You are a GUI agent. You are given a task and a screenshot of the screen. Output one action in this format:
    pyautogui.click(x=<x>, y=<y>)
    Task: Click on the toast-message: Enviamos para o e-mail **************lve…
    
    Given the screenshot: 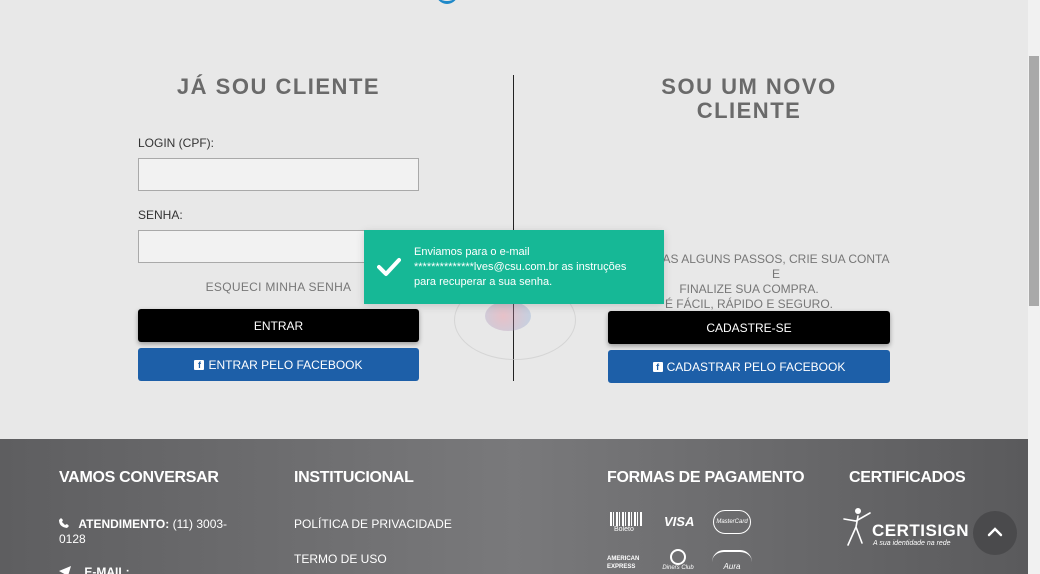 What is the action you would take?
    pyautogui.click(x=527, y=267)
    